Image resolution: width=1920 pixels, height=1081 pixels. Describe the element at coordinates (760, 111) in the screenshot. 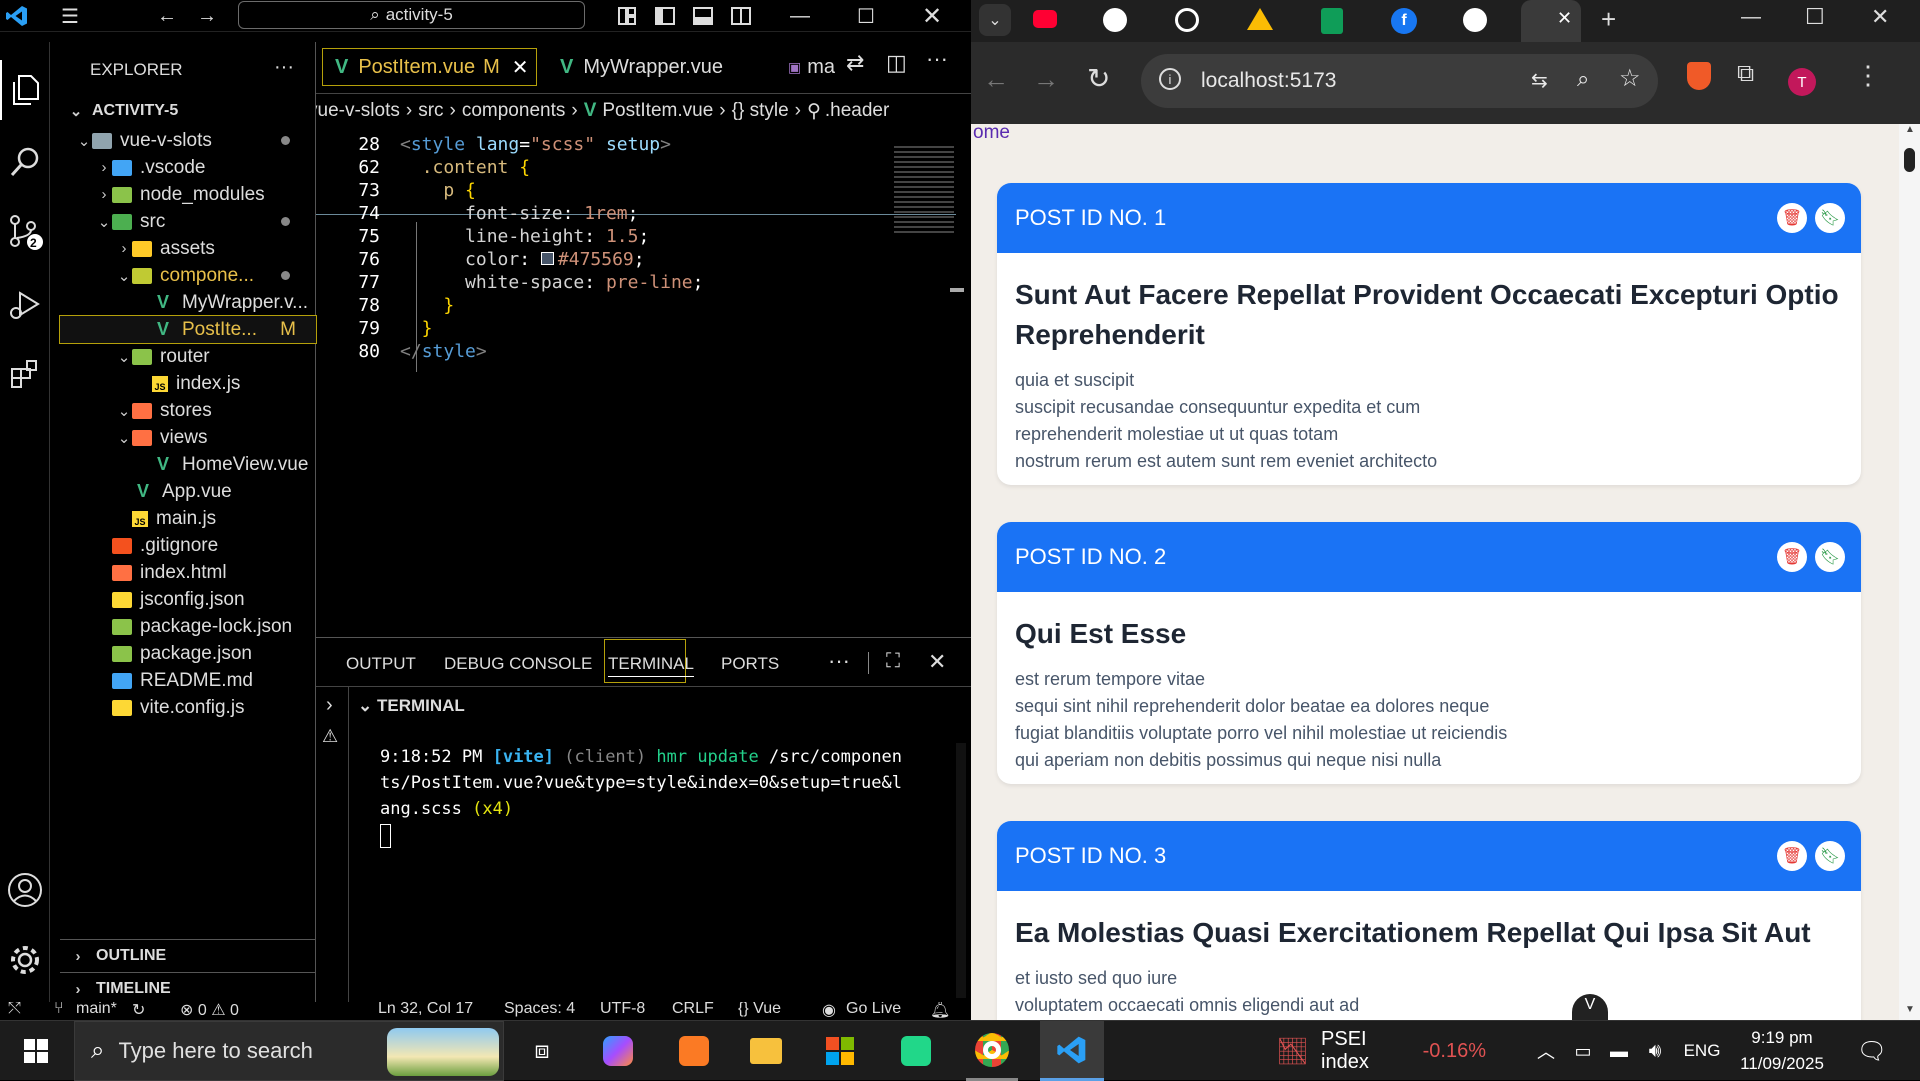

I see `breadcrumb-style: {} style` at that location.